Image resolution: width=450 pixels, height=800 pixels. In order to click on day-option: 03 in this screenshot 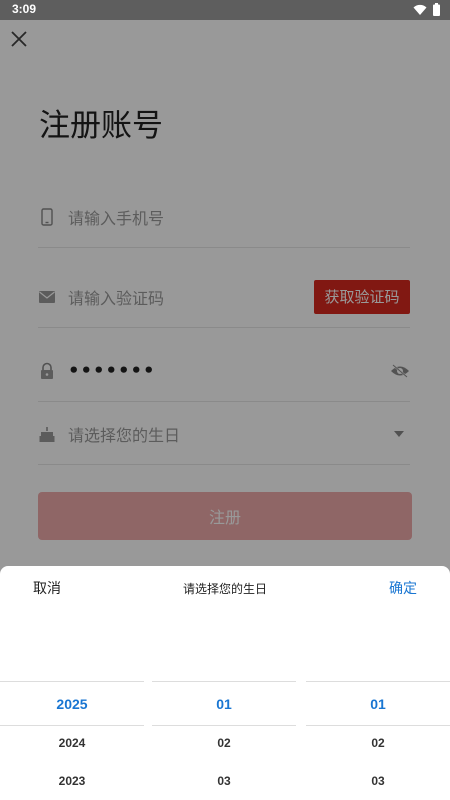, I will do `click(378, 781)`.